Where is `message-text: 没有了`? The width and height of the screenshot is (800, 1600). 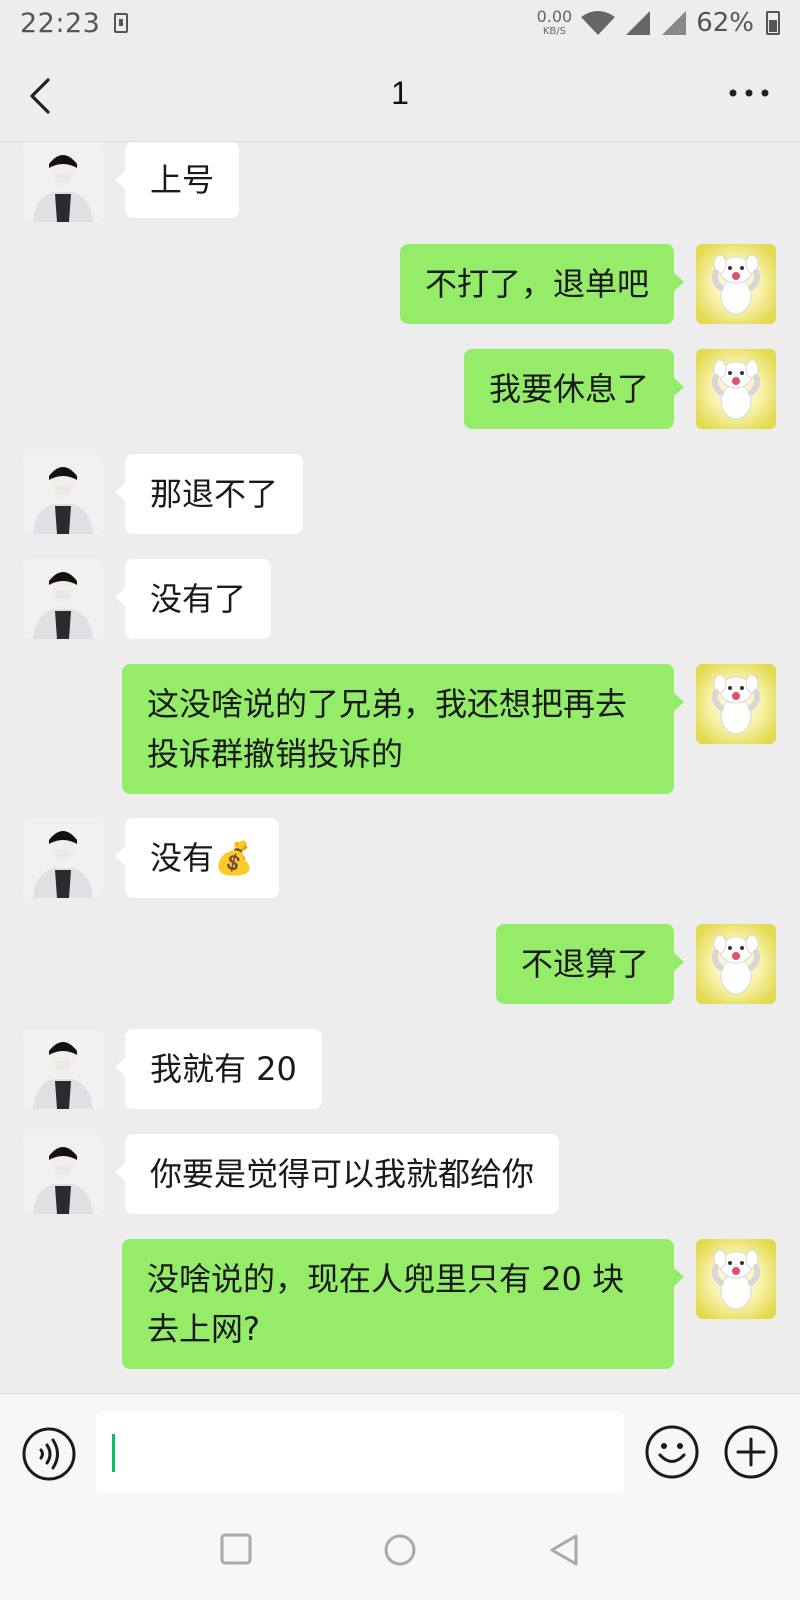
message-text: 没有了 is located at coordinates (198, 599).